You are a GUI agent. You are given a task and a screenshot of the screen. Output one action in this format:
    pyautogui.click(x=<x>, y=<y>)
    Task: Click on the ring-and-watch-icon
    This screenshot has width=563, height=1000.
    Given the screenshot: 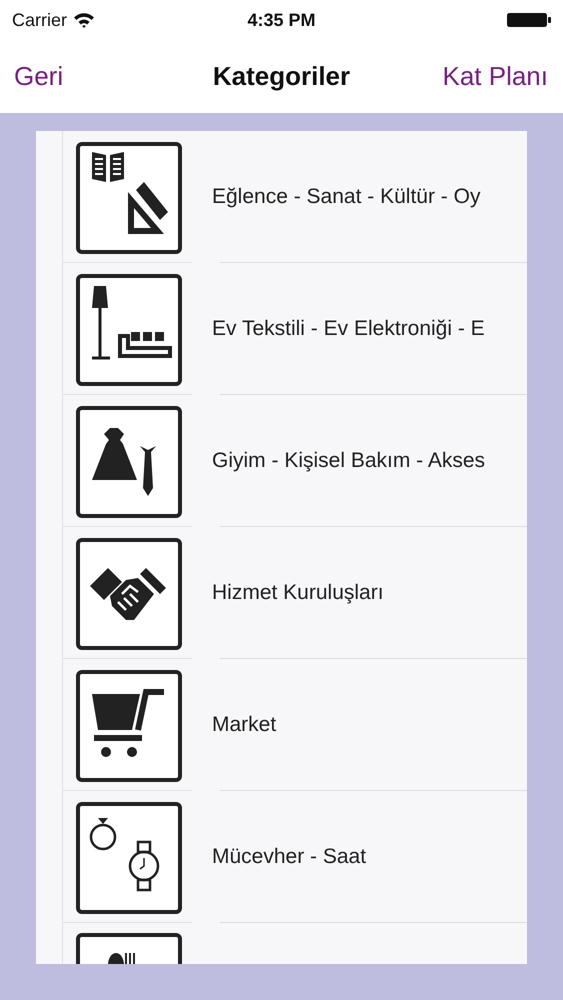 What is the action you would take?
    pyautogui.click(x=129, y=858)
    